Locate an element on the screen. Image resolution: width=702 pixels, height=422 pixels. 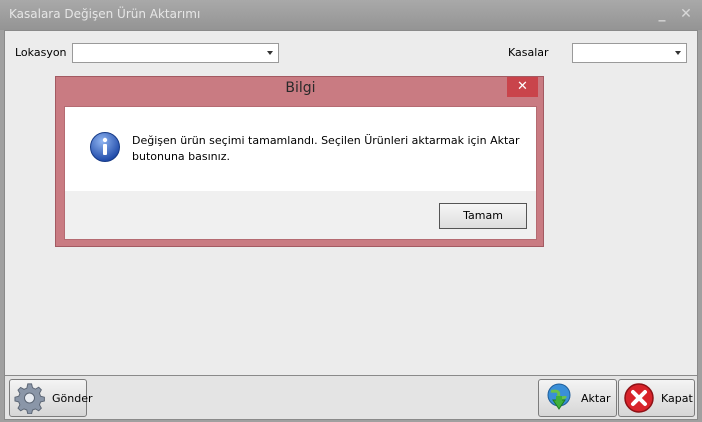
close-circle-icon is located at coordinates (639, 398).